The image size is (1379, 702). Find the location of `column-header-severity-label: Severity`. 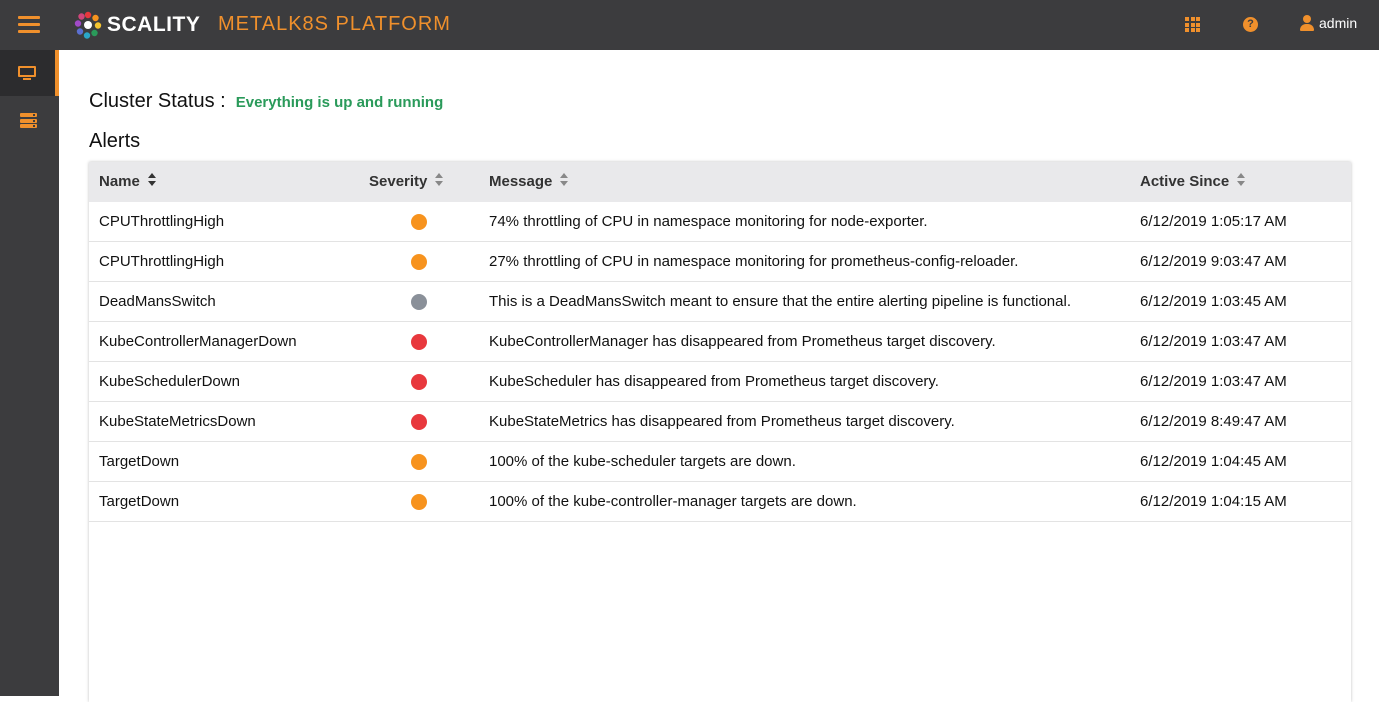

column-header-severity-label: Severity is located at coordinates (398, 181).